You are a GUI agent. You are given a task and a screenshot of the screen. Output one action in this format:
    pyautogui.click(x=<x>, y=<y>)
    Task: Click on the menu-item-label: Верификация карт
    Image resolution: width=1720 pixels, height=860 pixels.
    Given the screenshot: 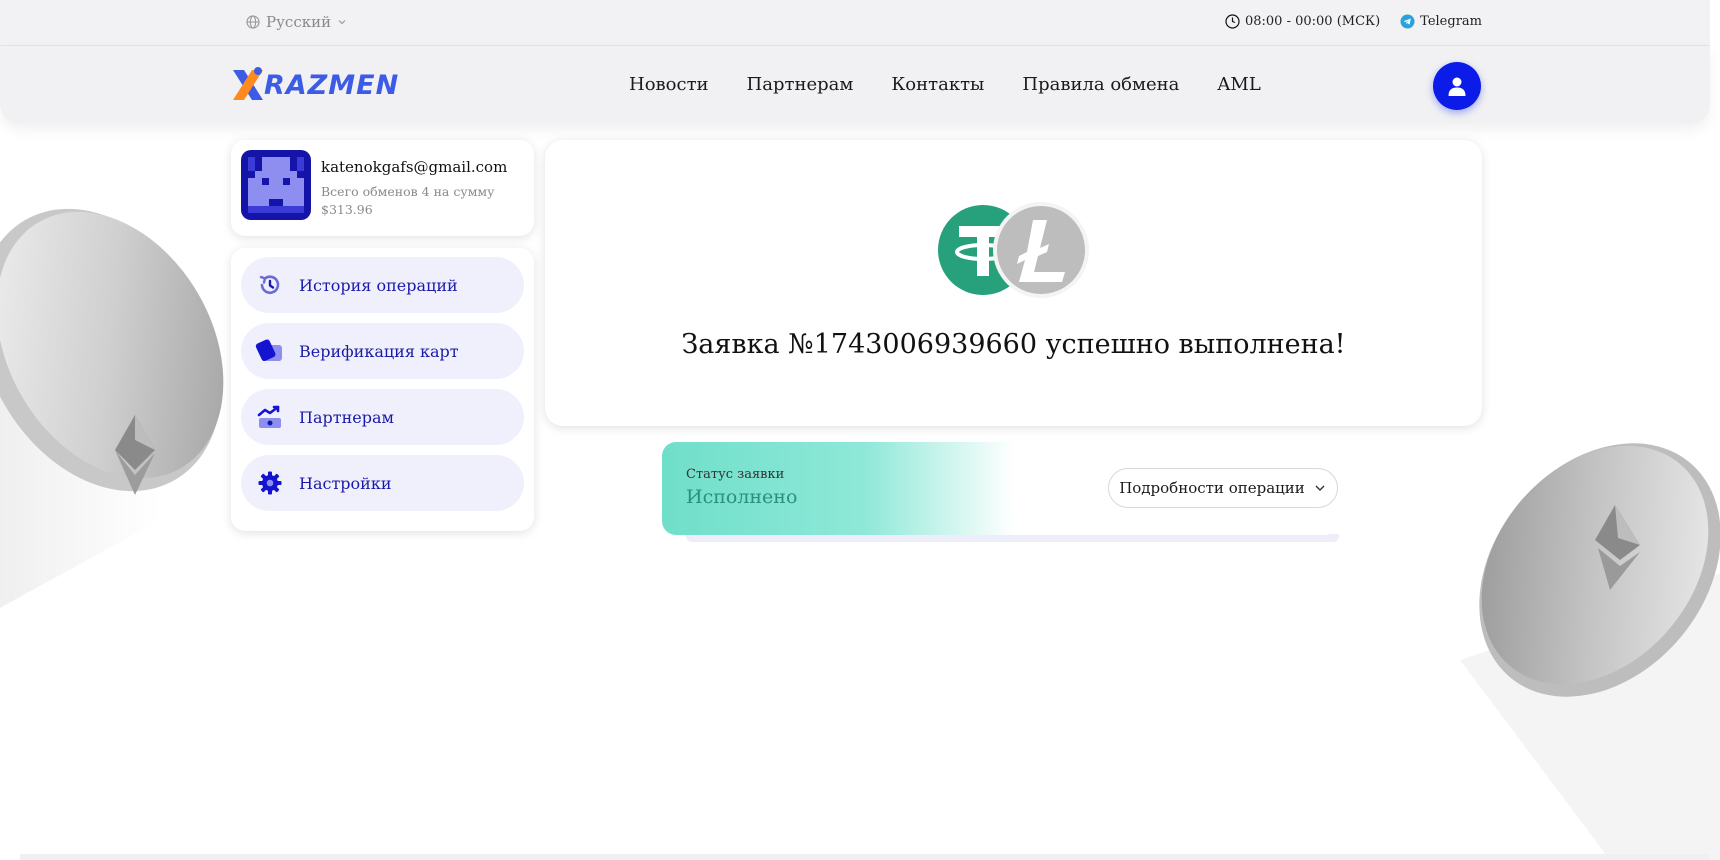 What is the action you would take?
    pyautogui.click(x=379, y=351)
    